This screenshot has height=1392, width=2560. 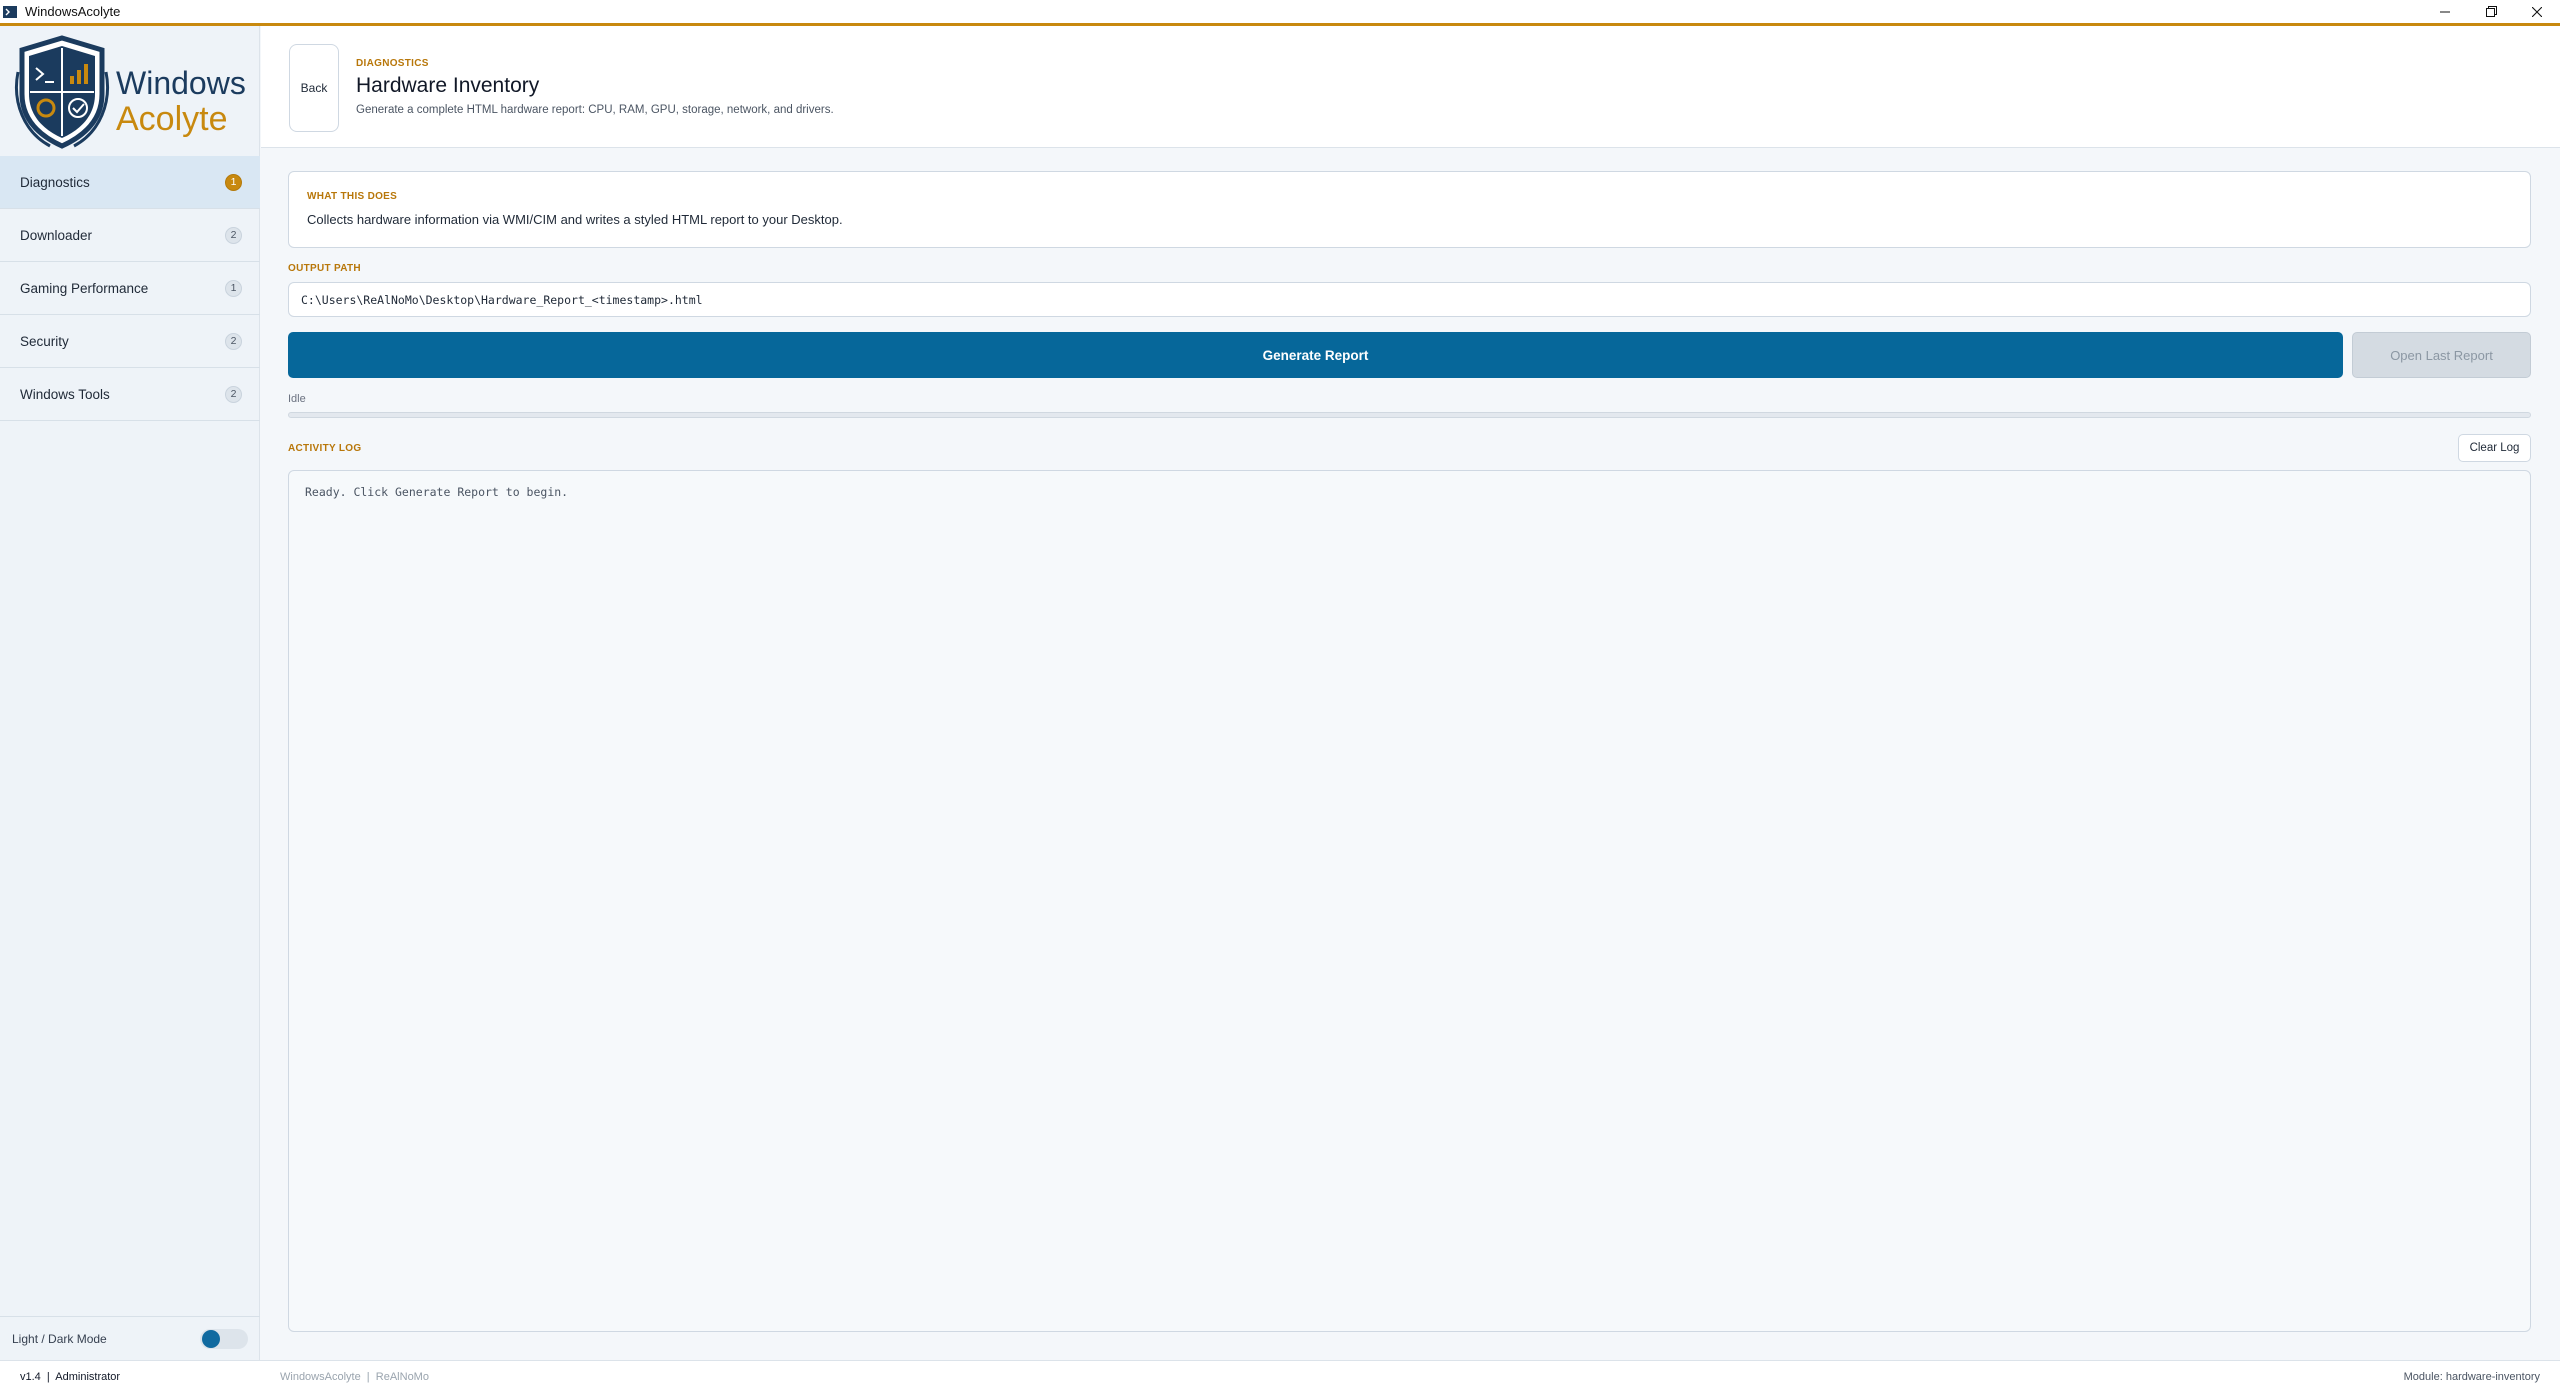 What do you see at coordinates (70, 1377) in the screenshot?
I see `version-info: v1.4 | Administrator` at bounding box center [70, 1377].